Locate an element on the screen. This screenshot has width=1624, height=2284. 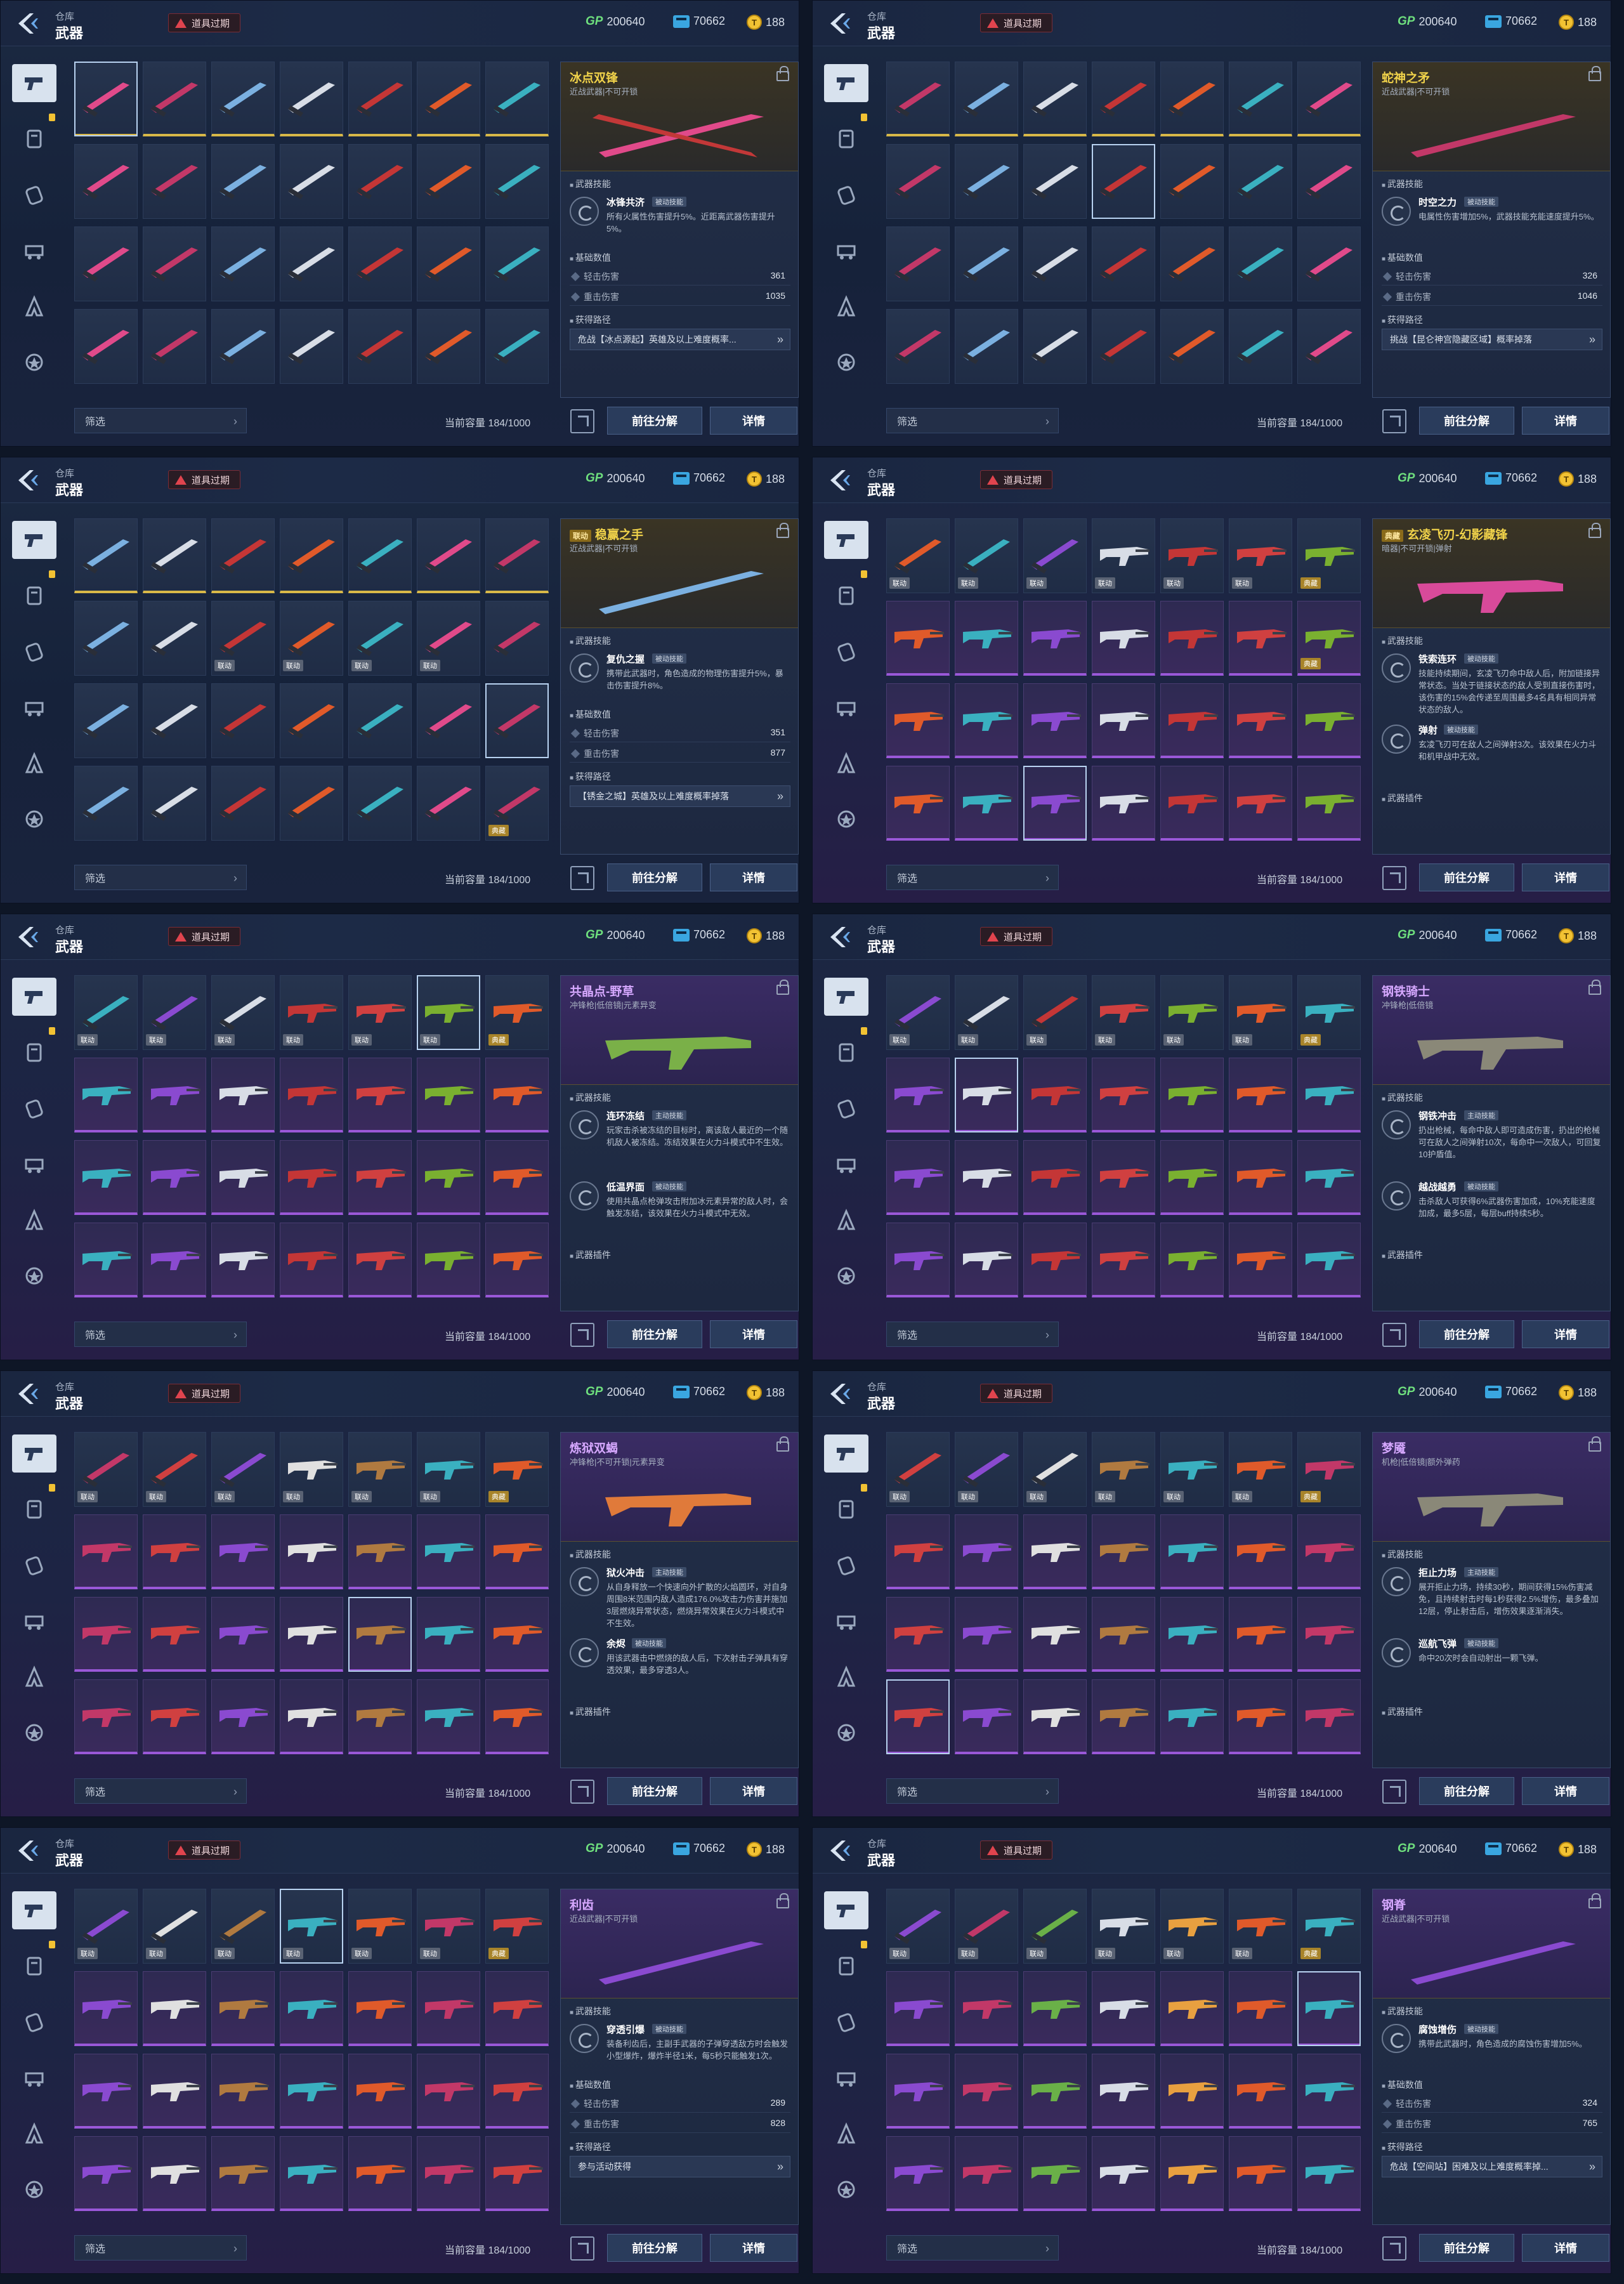
source-link: 参与活动获得 is located at coordinates (680, 2166).